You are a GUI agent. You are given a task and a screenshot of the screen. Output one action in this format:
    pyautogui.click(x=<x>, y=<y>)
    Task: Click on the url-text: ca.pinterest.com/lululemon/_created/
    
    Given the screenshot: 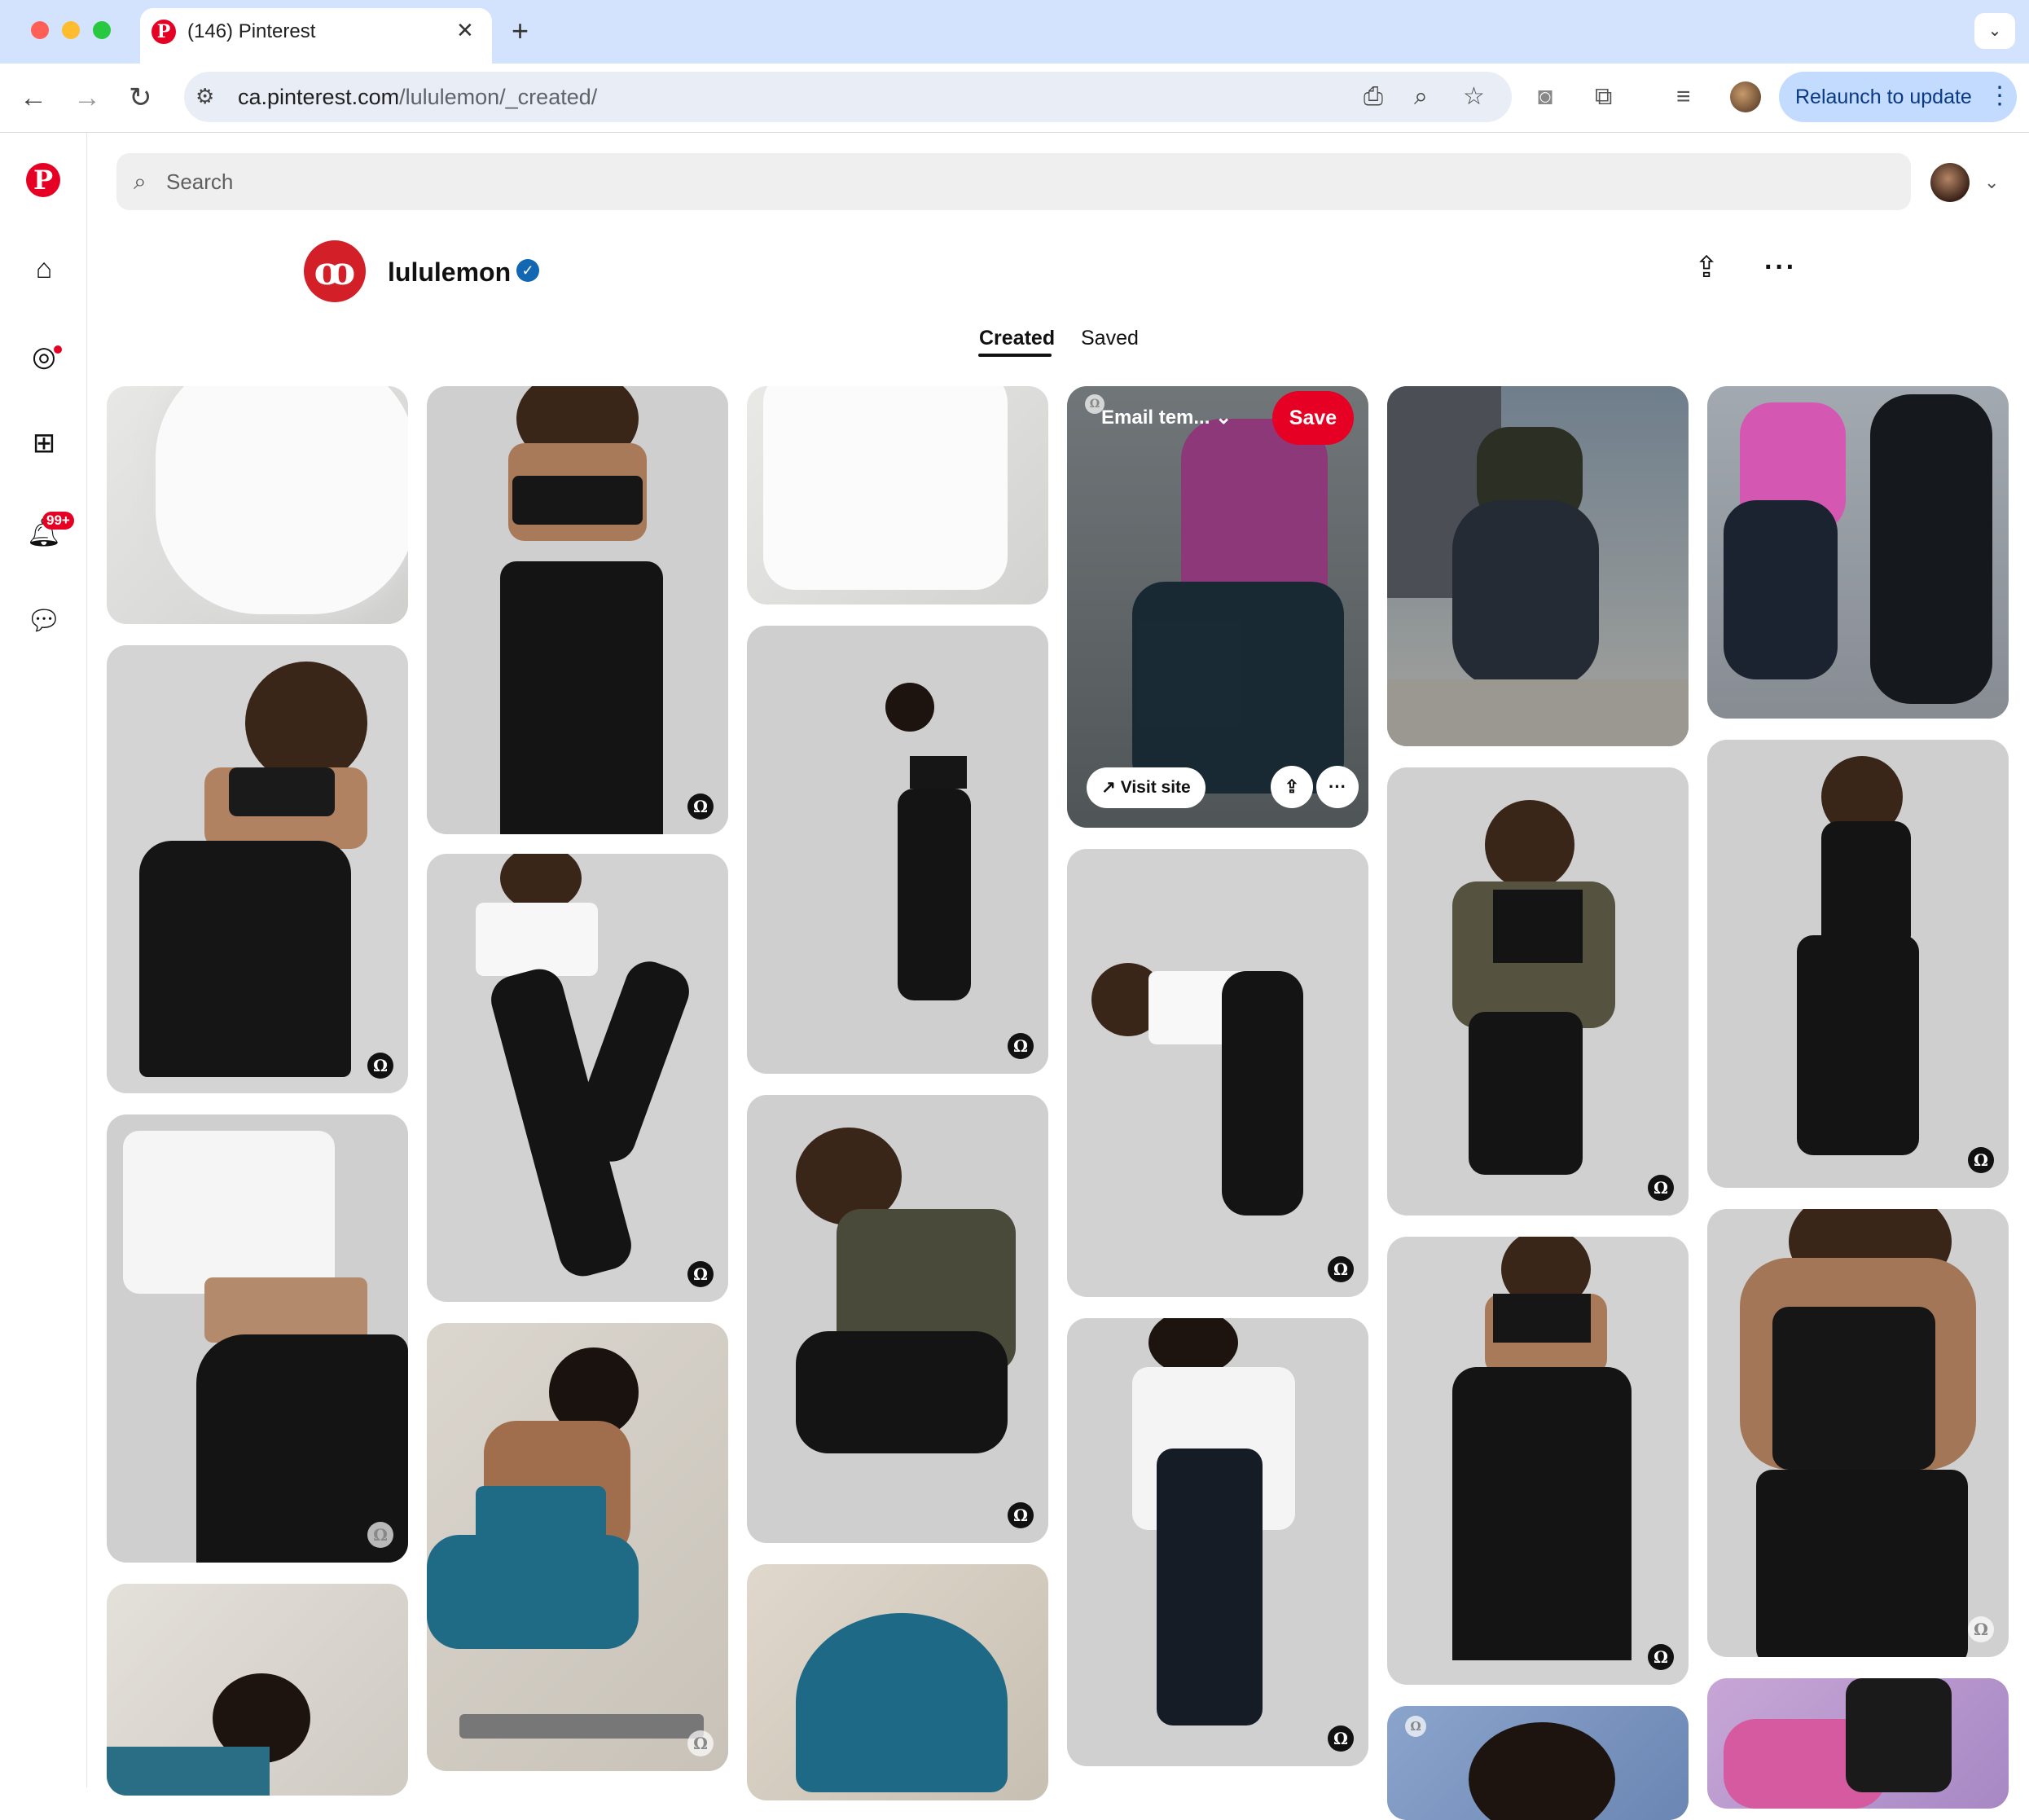 What is the action you would take?
    pyautogui.click(x=417, y=97)
    